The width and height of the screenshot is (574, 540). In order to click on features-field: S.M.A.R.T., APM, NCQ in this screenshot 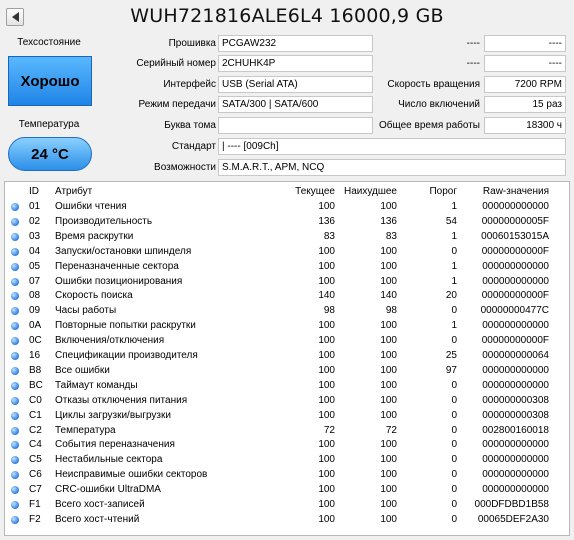, I will do `click(392, 167)`.